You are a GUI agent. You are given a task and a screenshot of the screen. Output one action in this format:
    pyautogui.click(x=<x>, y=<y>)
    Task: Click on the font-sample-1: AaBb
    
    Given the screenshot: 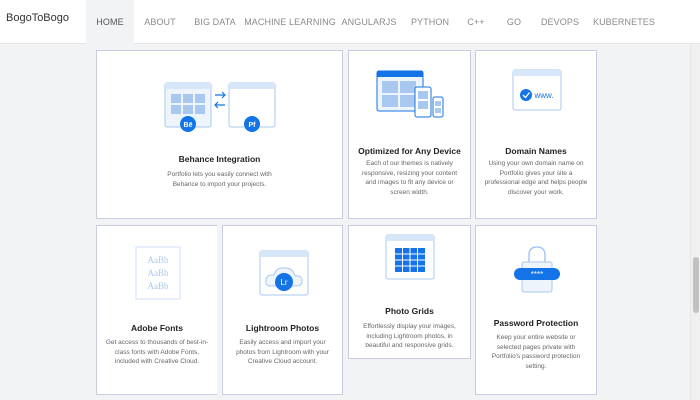 What is the action you would take?
    pyautogui.click(x=158, y=260)
    